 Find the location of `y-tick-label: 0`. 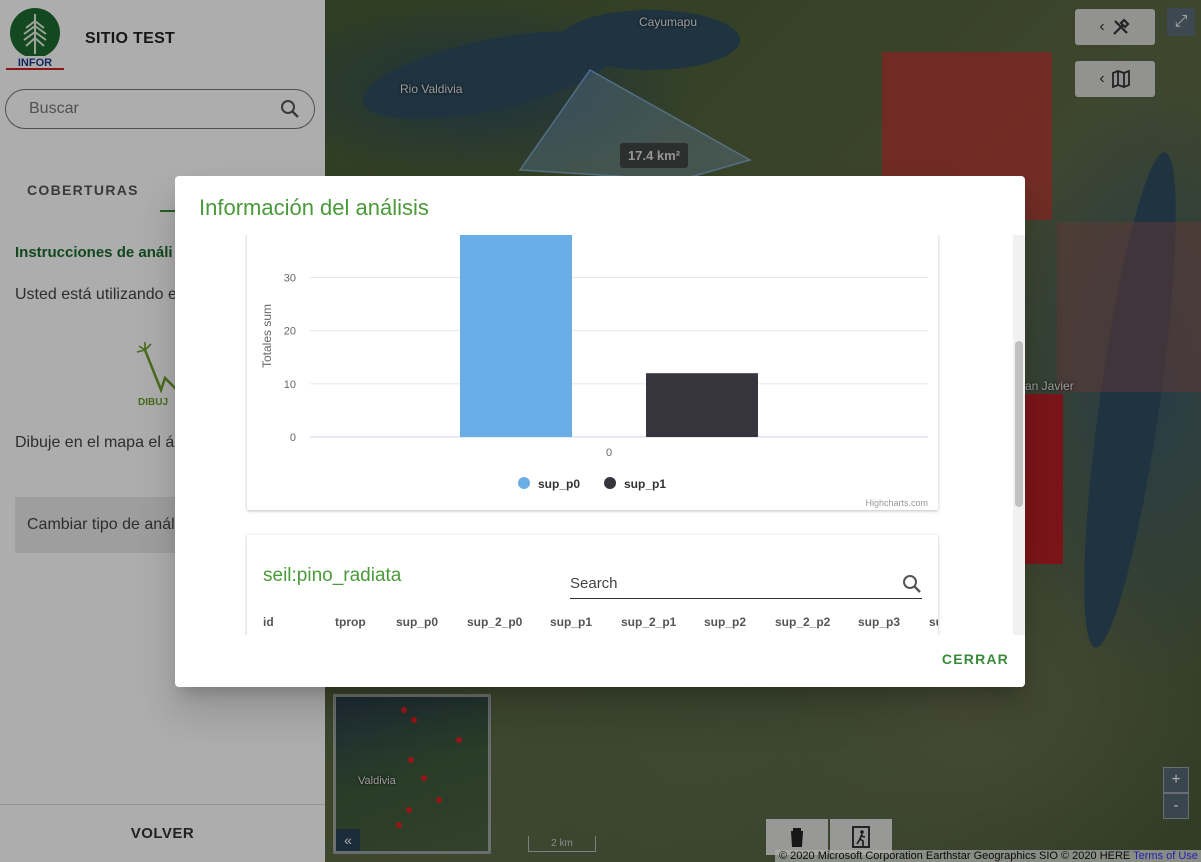

y-tick-label: 0 is located at coordinates (293, 438).